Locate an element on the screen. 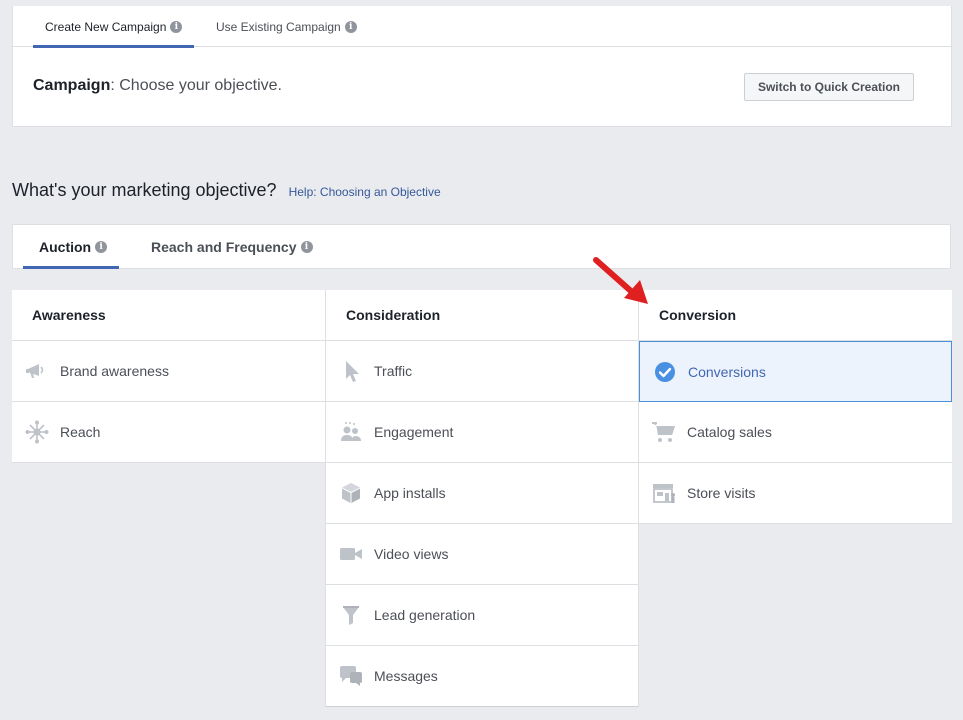 The height and width of the screenshot is (720, 963). objective-label: Catalog sales is located at coordinates (729, 432).